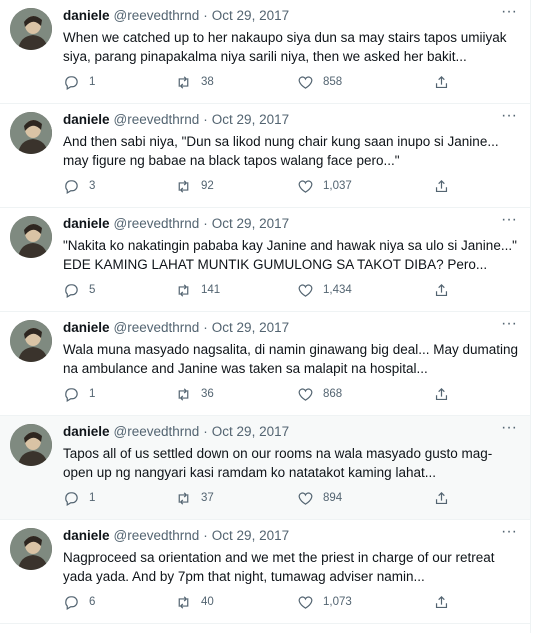  What do you see at coordinates (92, 290) in the screenshot?
I see `reply-count: 5` at bounding box center [92, 290].